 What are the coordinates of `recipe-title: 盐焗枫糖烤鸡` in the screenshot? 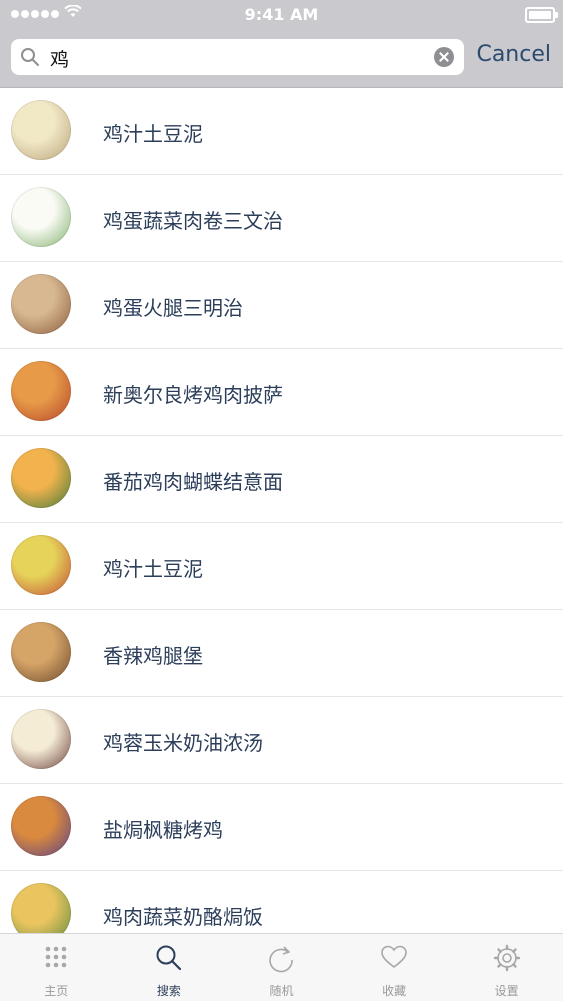 It's located at (163, 830).